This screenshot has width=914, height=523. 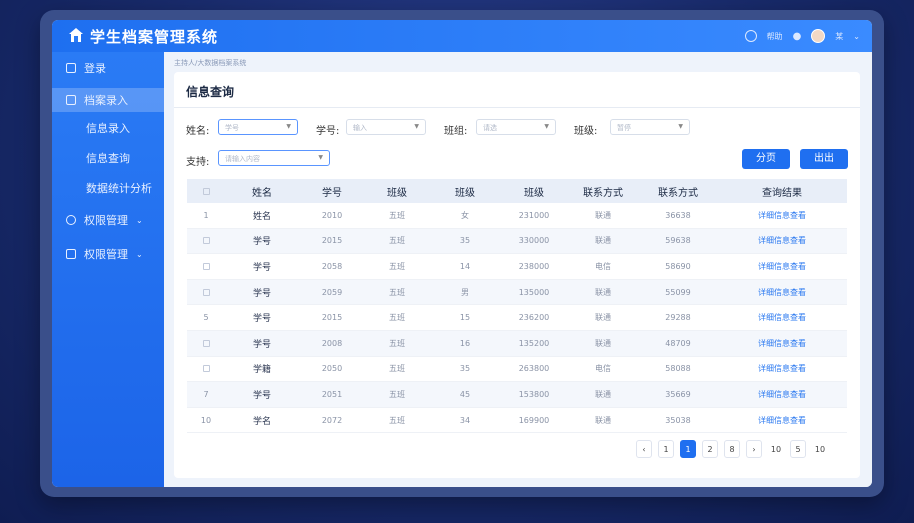 I want to click on avatar, so click(x=818, y=36).